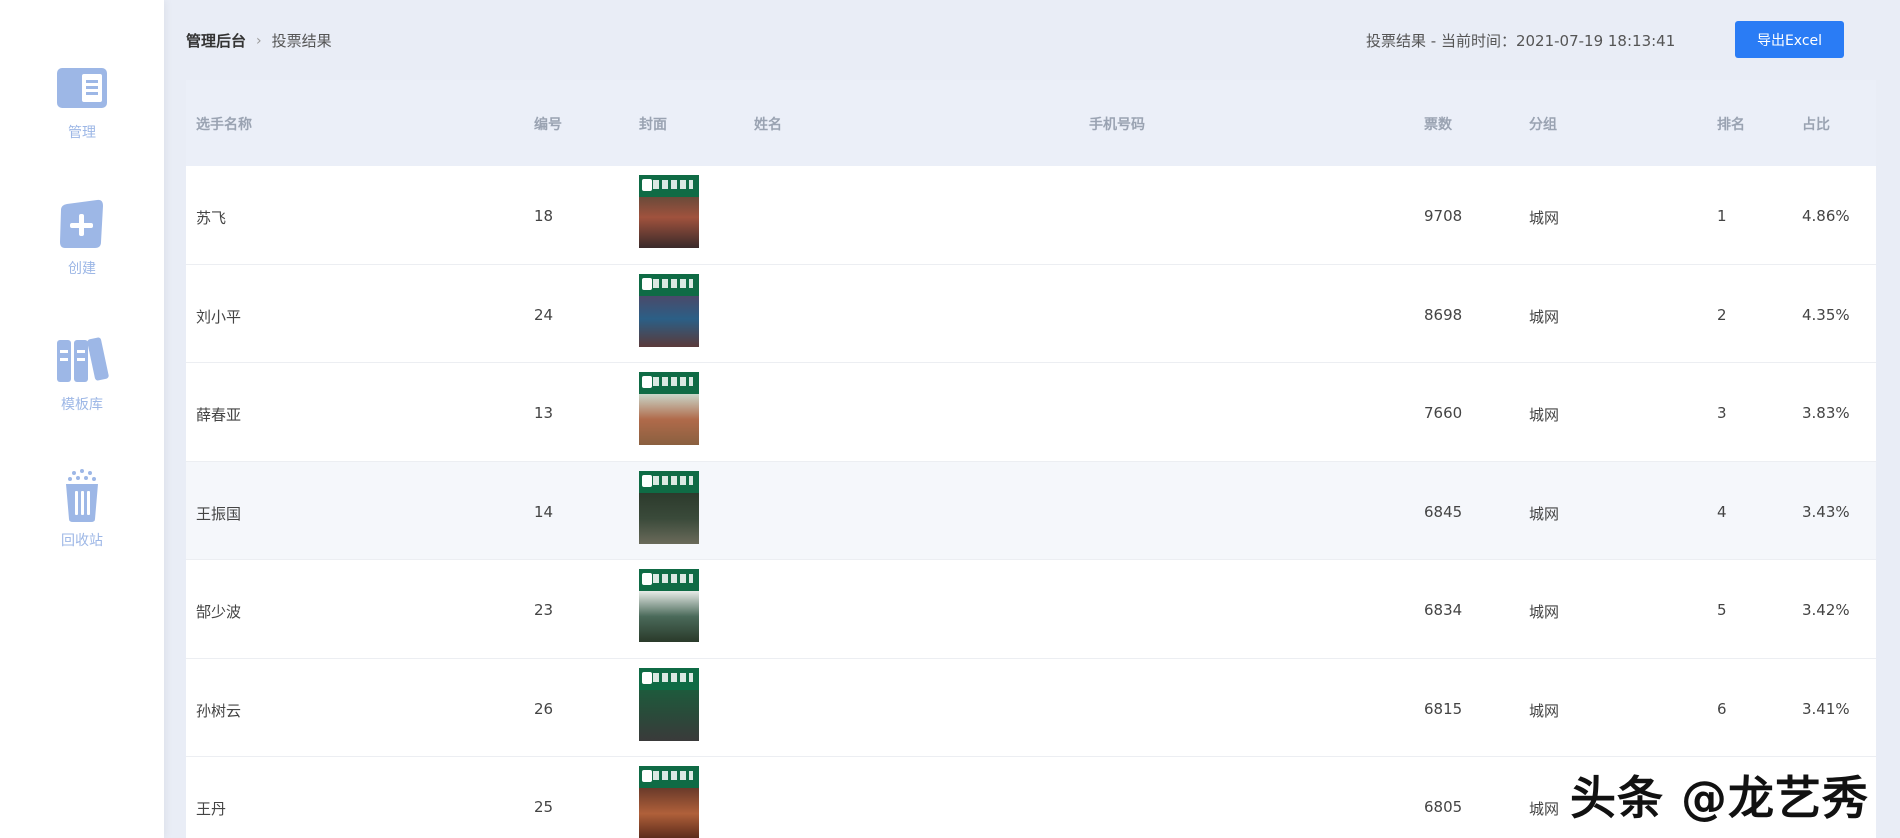 The width and height of the screenshot is (1900, 838). I want to click on cell-number: 25, so click(544, 807).